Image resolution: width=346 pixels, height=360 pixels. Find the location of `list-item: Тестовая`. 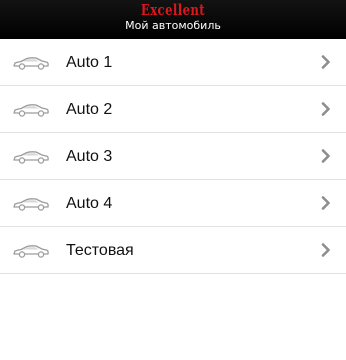

list-item: Тестовая is located at coordinates (173, 250).